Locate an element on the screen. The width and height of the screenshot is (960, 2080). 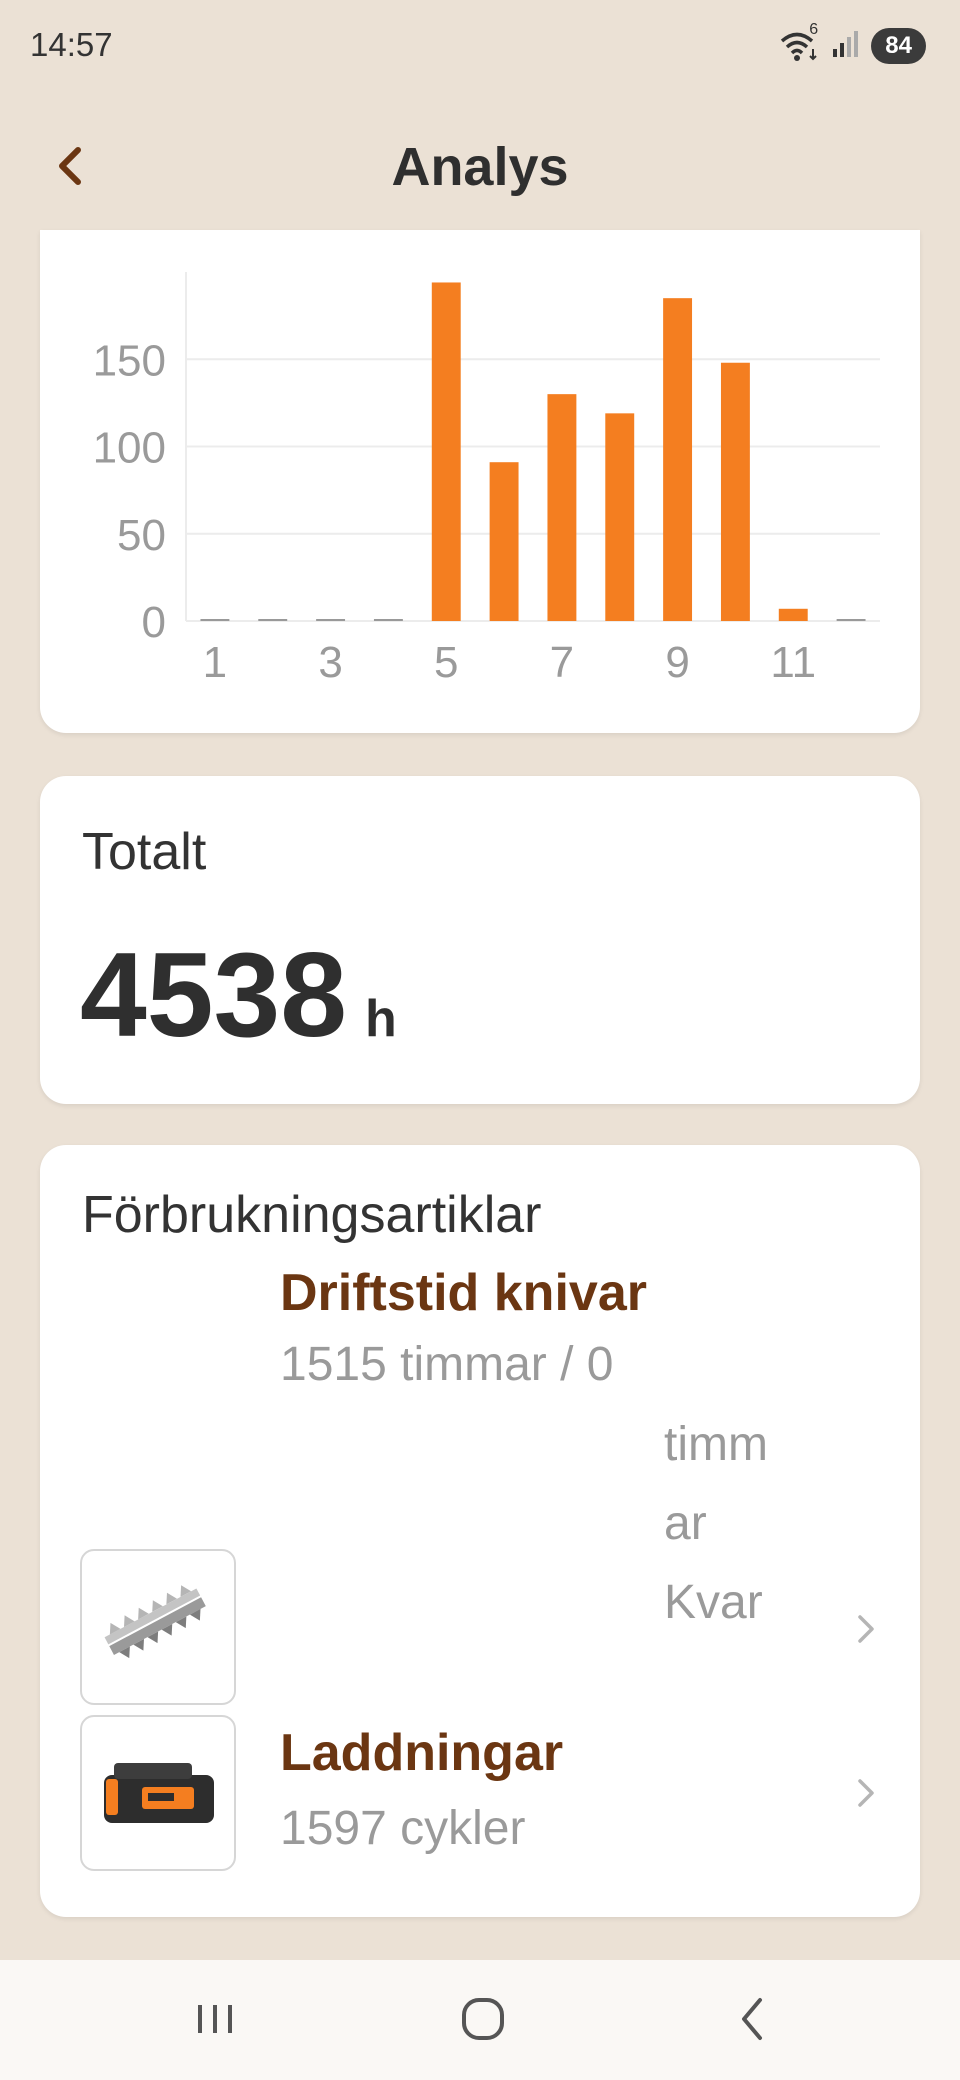
hedge-blades-icon is located at coordinates (158, 1627).